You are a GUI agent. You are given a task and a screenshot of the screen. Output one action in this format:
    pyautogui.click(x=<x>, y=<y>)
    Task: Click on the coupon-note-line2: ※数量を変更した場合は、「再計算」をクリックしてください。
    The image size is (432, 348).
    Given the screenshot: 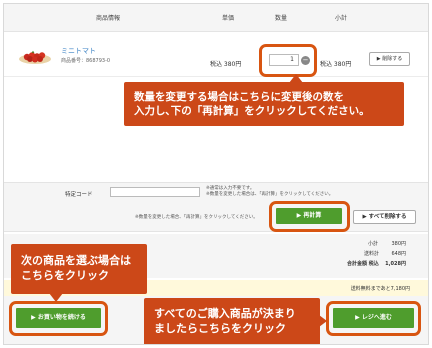 What is the action you would take?
    pyautogui.click(x=270, y=194)
    